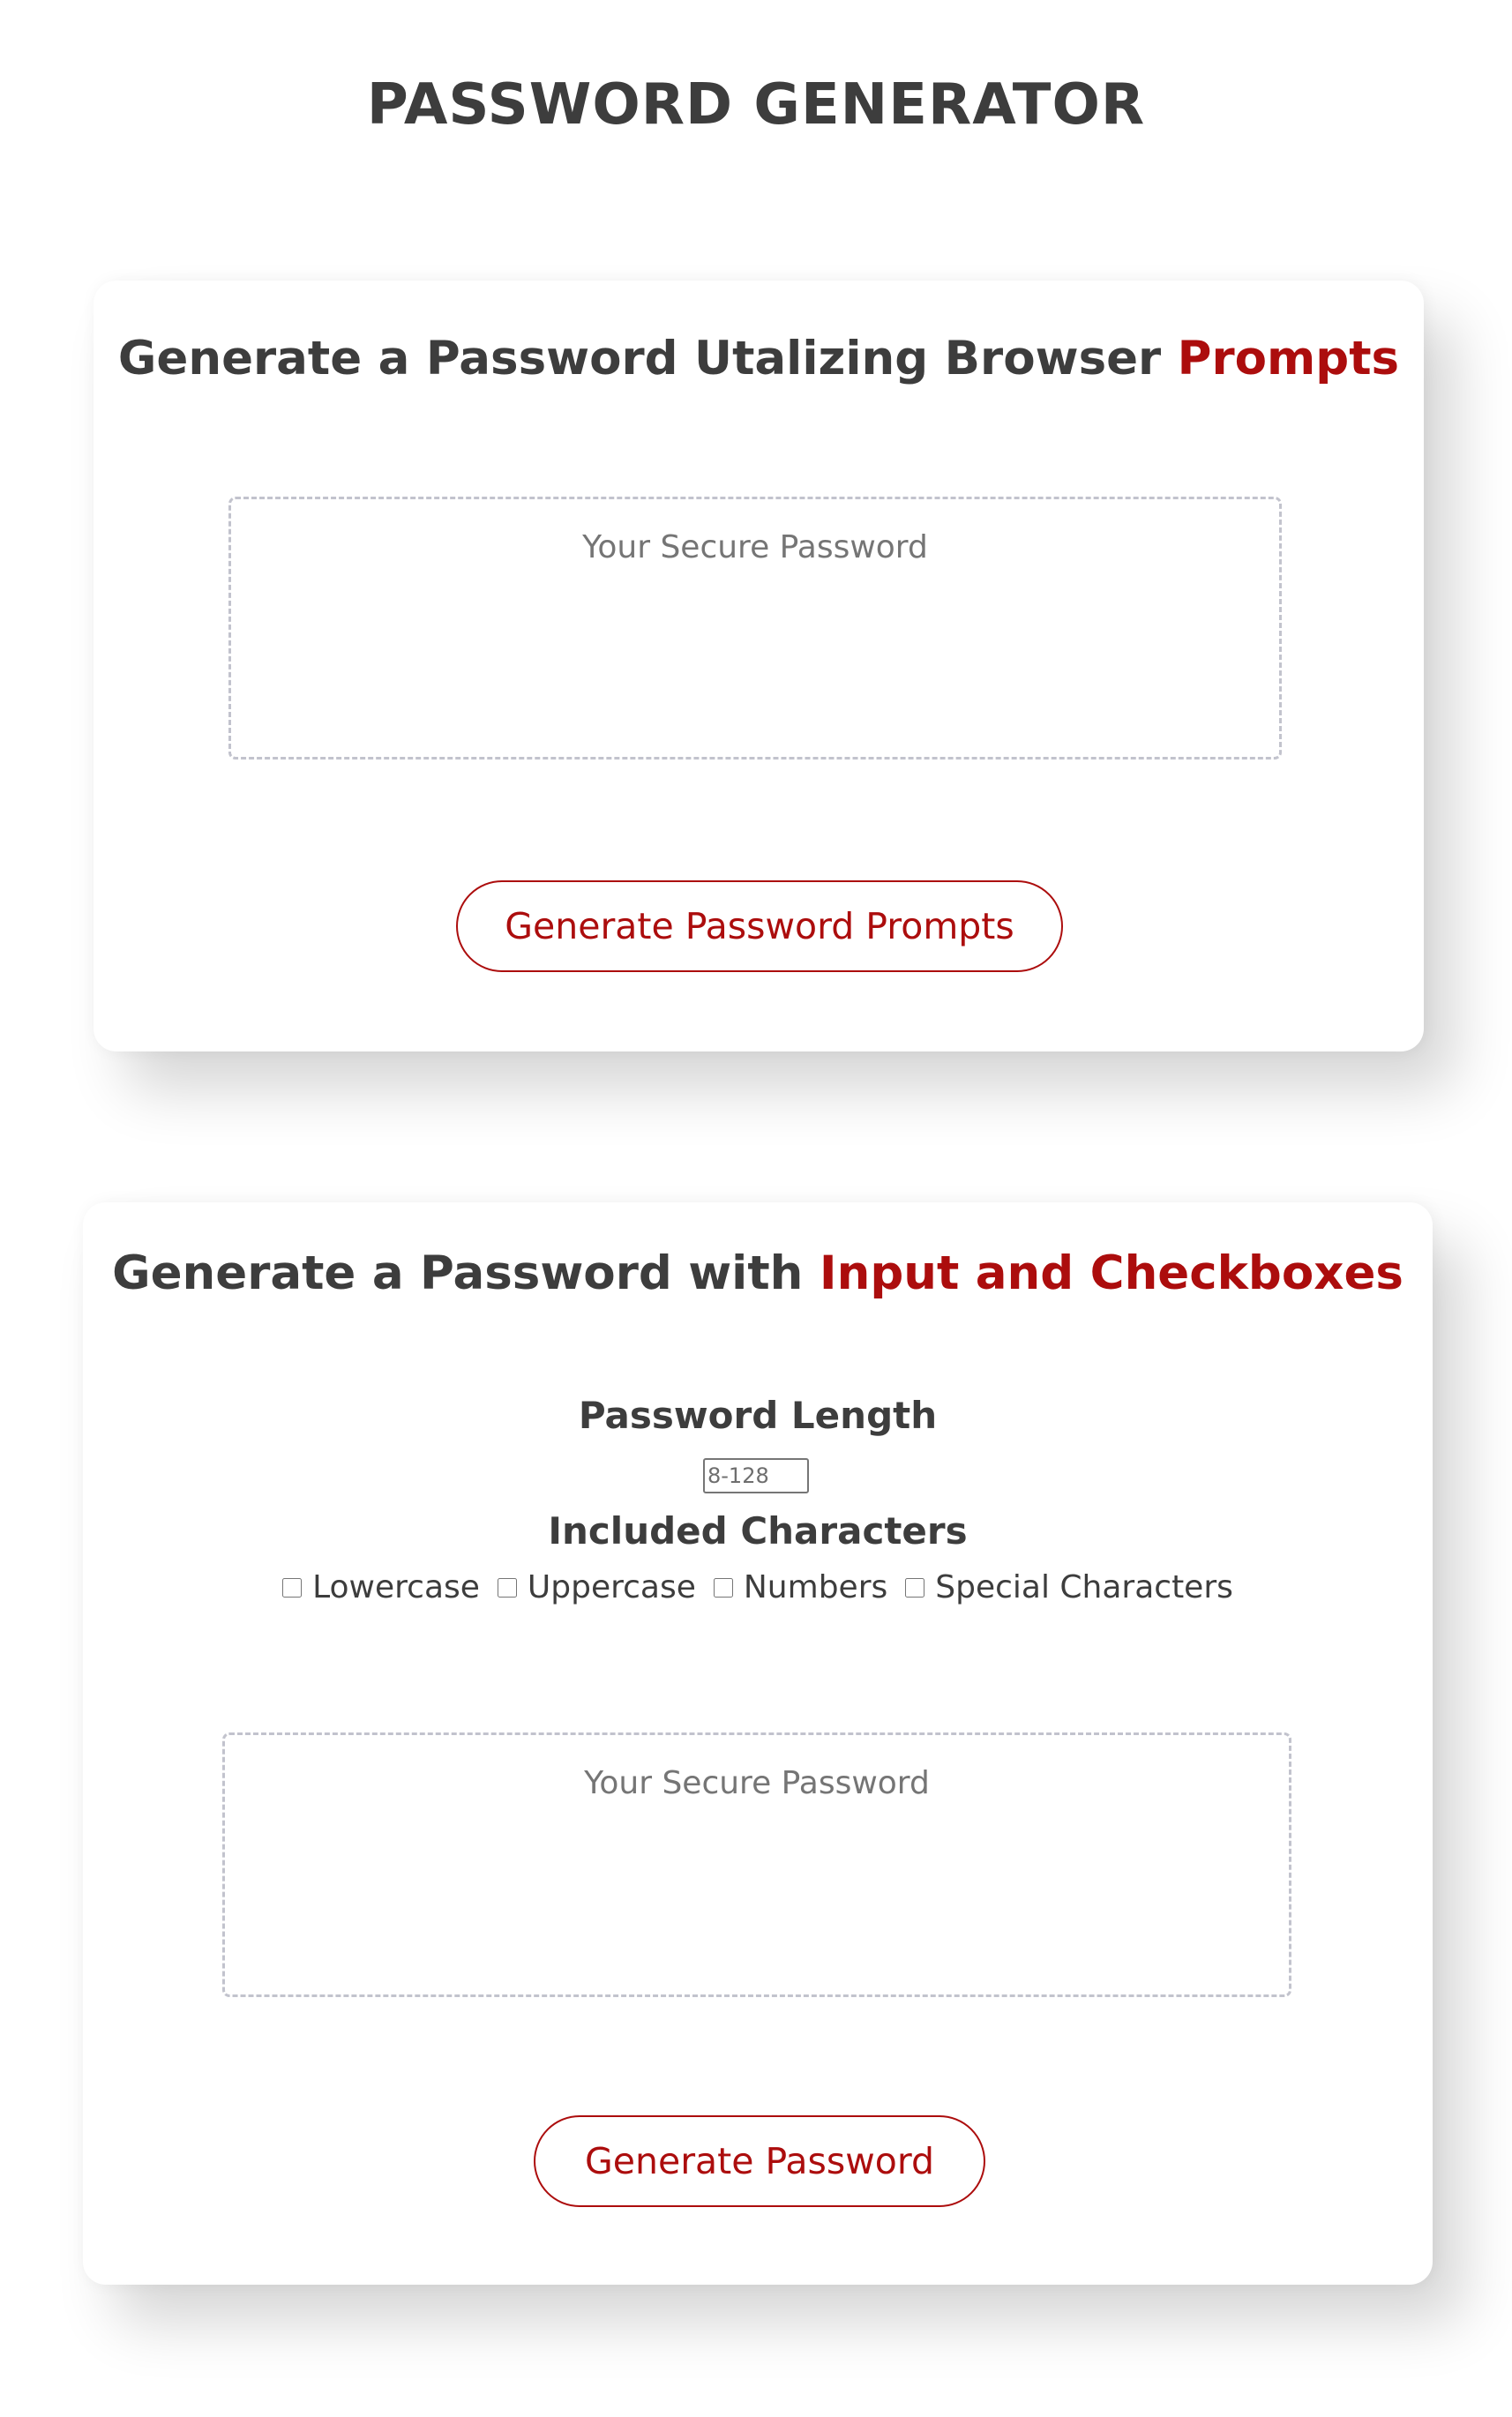 This screenshot has width=1512, height=2417. I want to click on numbers-label: Numbers, so click(815, 1587).